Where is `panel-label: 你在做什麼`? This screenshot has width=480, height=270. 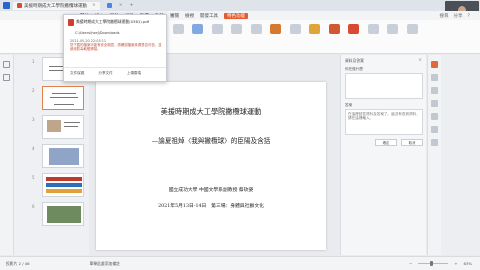
panel-label: 你在做什麼 is located at coordinates (354, 69).